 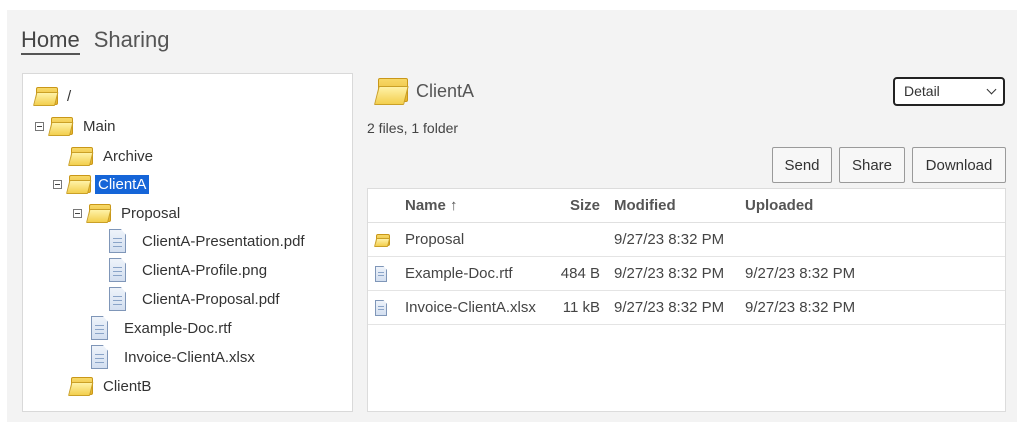 I want to click on tree-node-proposal: Proposal, so click(x=128, y=213).